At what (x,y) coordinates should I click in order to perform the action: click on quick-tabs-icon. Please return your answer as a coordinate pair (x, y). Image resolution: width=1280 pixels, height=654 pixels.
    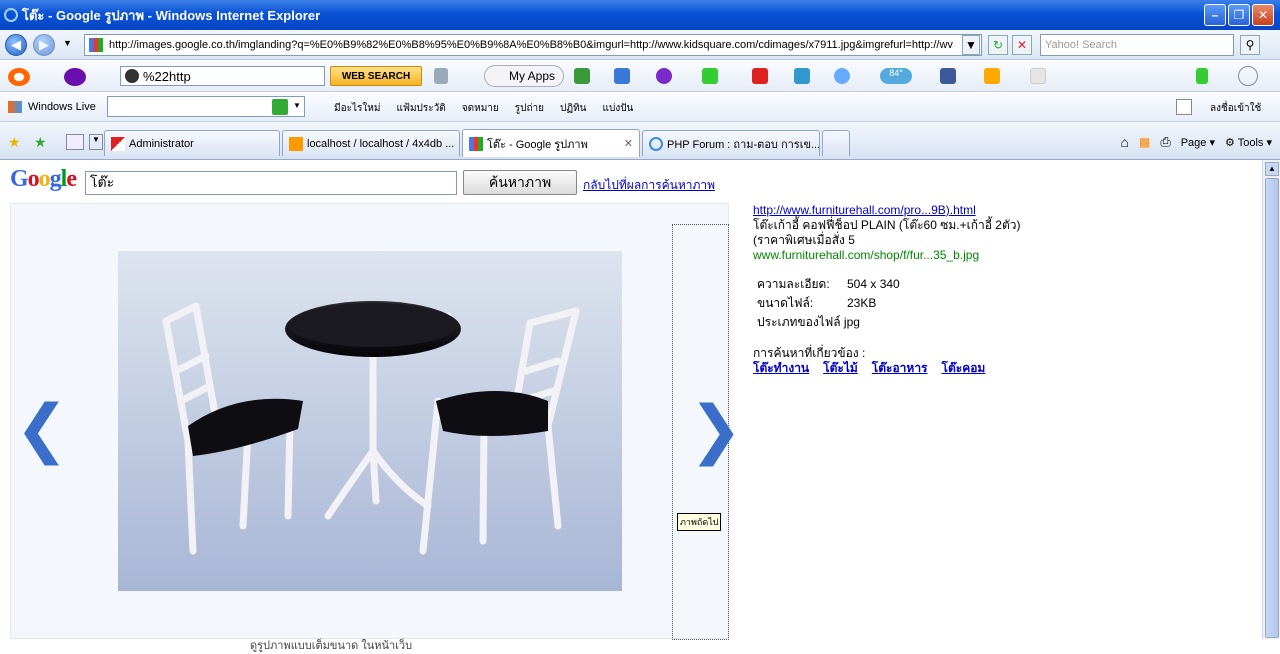
    Looking at the image, I should click on (75, 142).